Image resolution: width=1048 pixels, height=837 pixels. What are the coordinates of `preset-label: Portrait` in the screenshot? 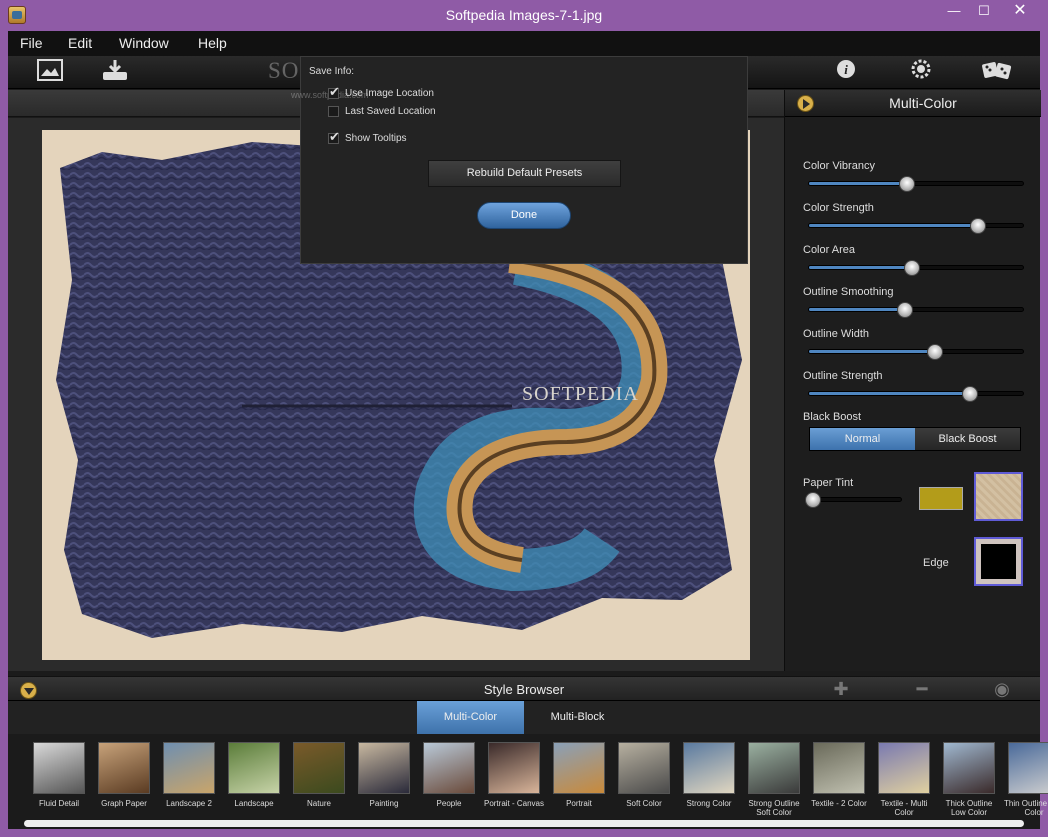 It's located at (579, 803).